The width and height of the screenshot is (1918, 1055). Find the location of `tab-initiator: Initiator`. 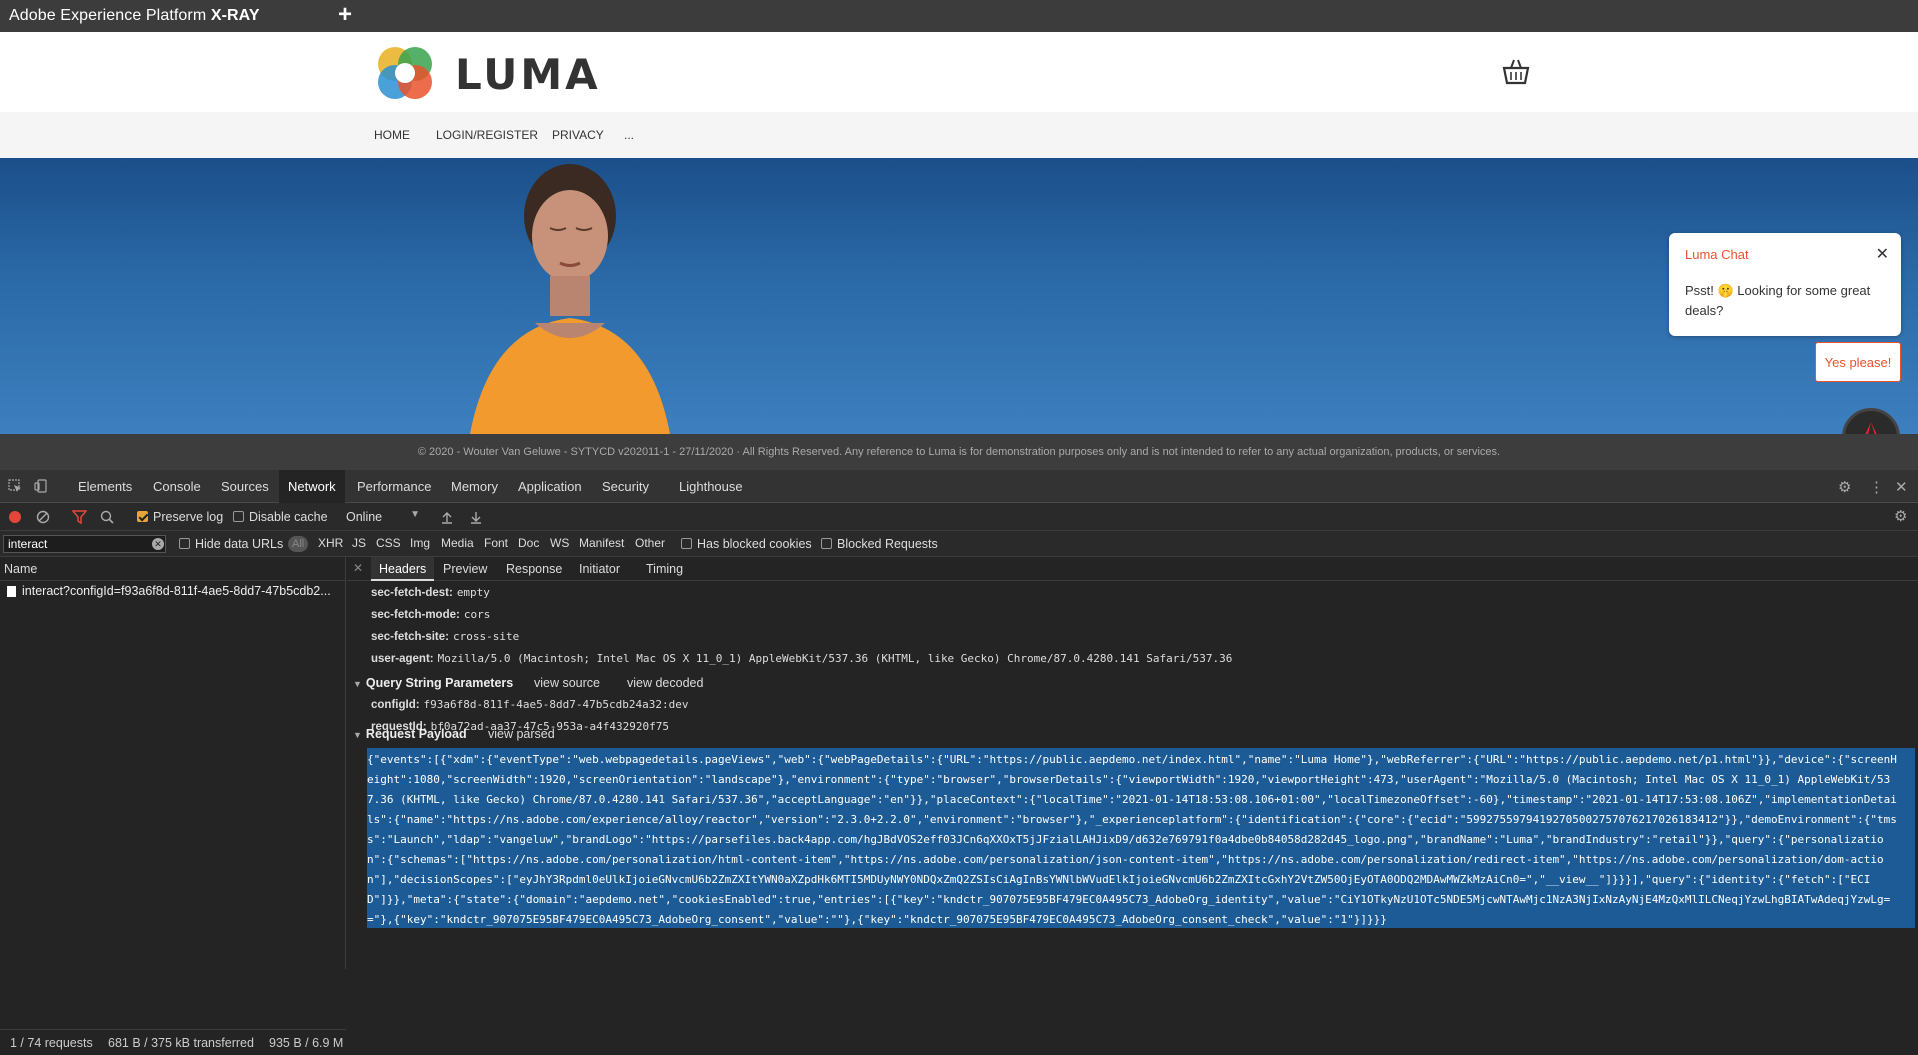

tab-initiator: Initiator is located at coordinates (599, 569).